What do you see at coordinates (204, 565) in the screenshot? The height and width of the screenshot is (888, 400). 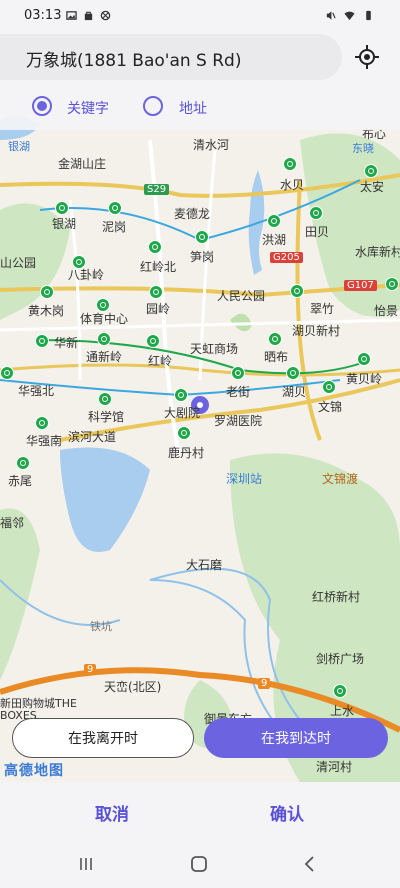 I see `map-label: 大石磨` at bounding box center [204, 565].